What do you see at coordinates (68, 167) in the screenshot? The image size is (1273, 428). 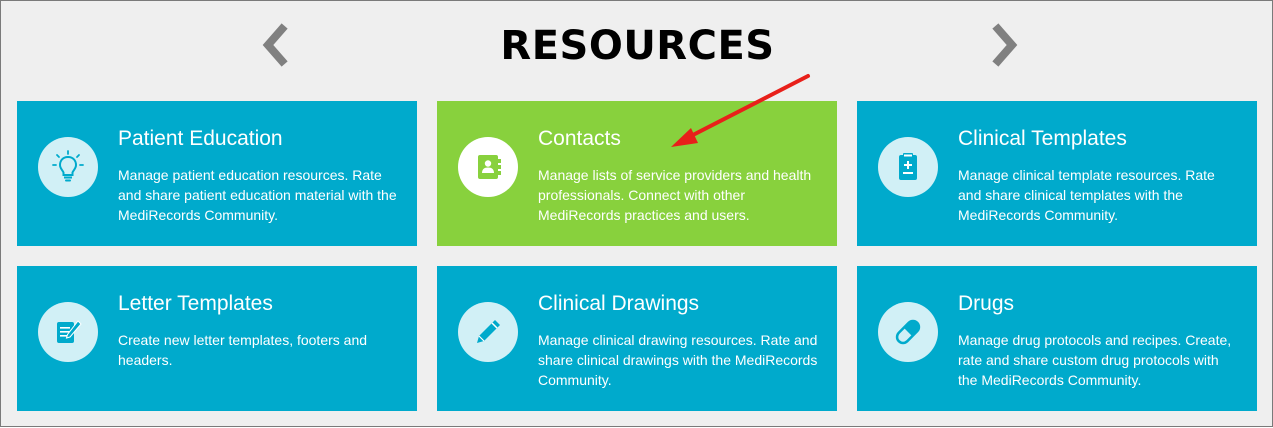 I see `lightbulb-icon` at bounding box center [68, 167].